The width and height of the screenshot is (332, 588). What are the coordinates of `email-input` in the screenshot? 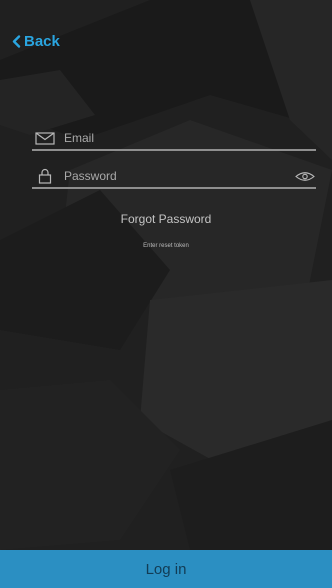 It's located at (186, 138).